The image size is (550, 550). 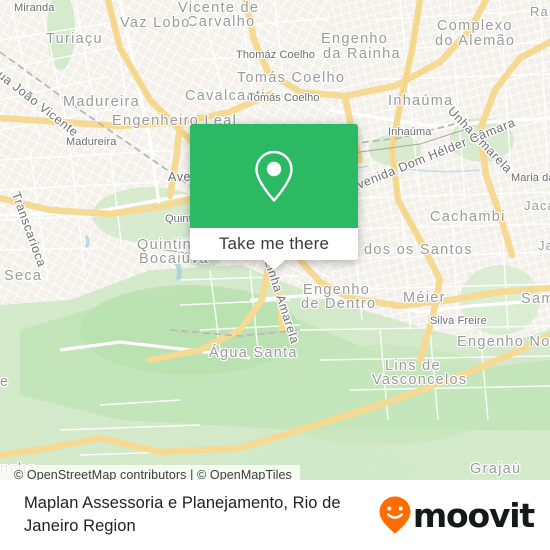 I want to click on location-popup-card: Take me there, so click(x=274, y=197).